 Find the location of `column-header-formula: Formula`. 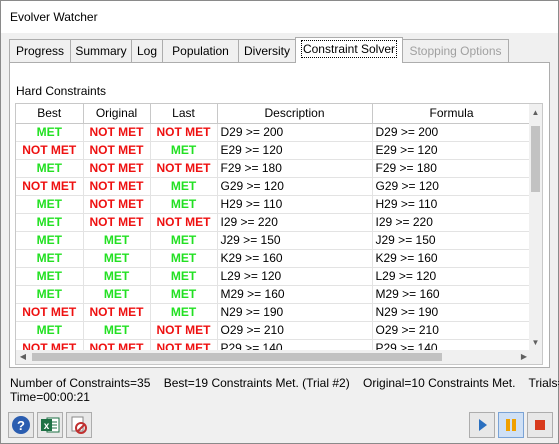

column-header-formula: Formula is located at coordinates (452, 114).